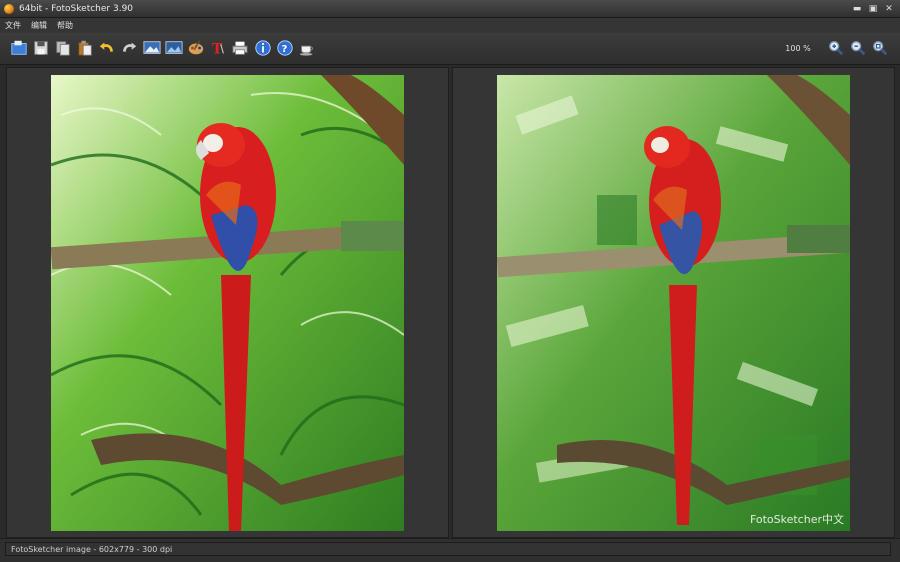 The width and height of the screenshot is (900, 562). What do you see at coordinates (796, 519) in the screenshot?
I see `watermark-text: FotoSketcher中文` at bounding box center [796, 519].